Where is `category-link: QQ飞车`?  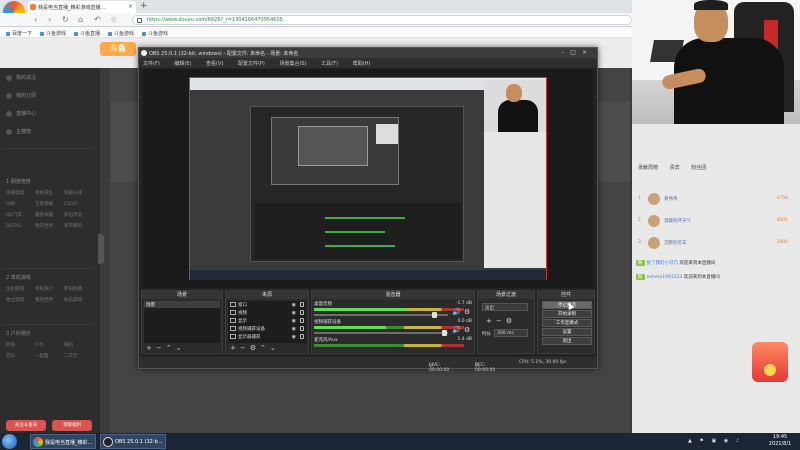 category-link: QQ飞车 is located at coordinates (20, 215).